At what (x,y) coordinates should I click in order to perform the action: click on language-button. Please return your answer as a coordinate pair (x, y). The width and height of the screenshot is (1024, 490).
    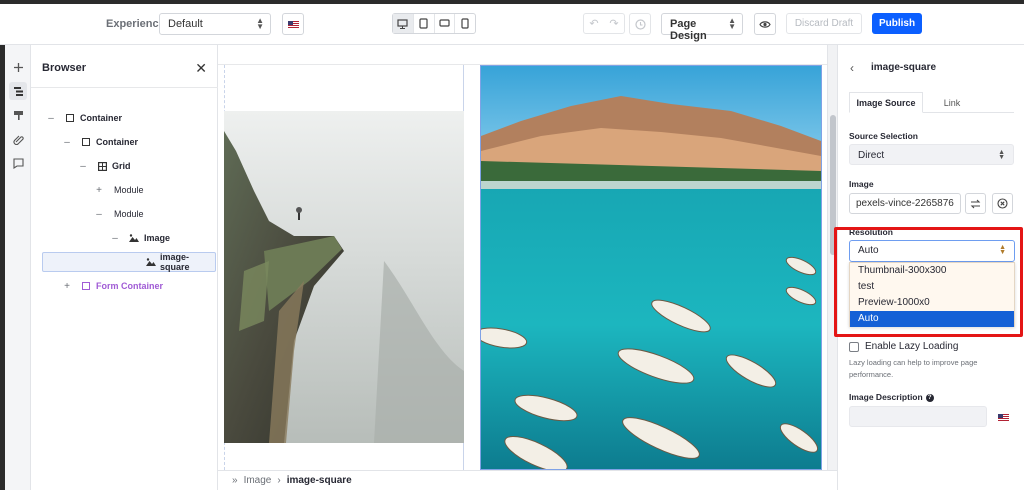
    Looking at the image, I should click on (293, 24).